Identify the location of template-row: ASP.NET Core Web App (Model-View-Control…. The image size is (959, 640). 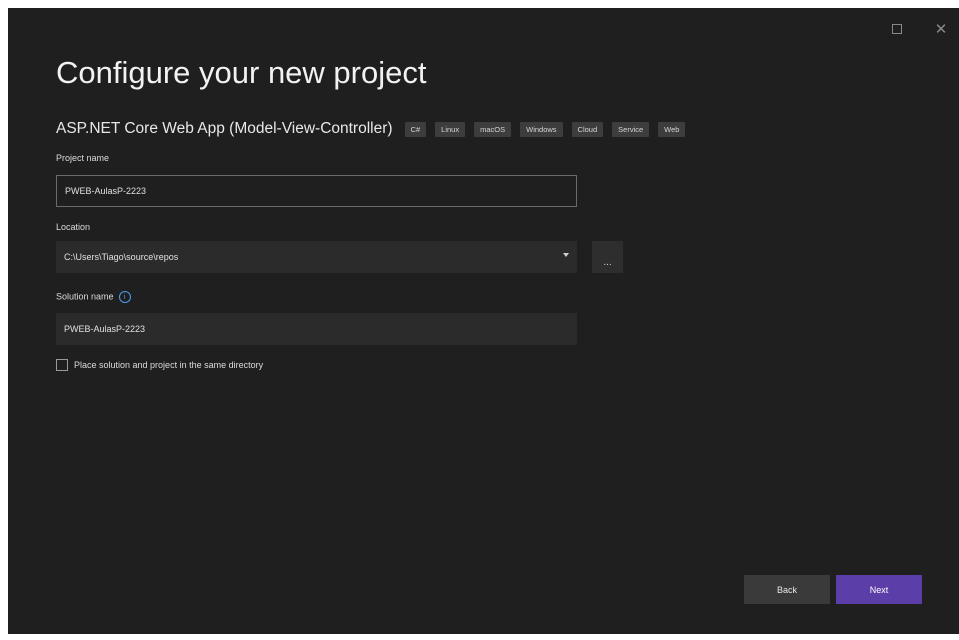
(375, 129).